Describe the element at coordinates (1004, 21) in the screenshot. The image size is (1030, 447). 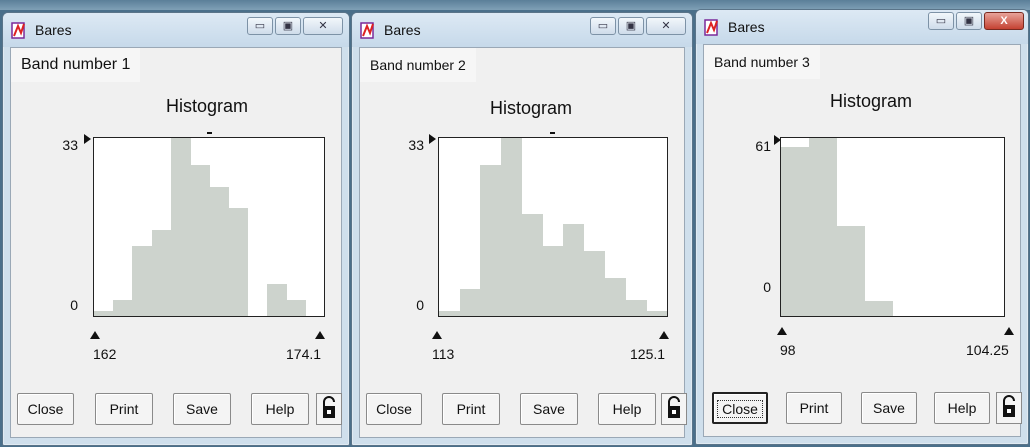
I see `close-window-button: X` at that location.